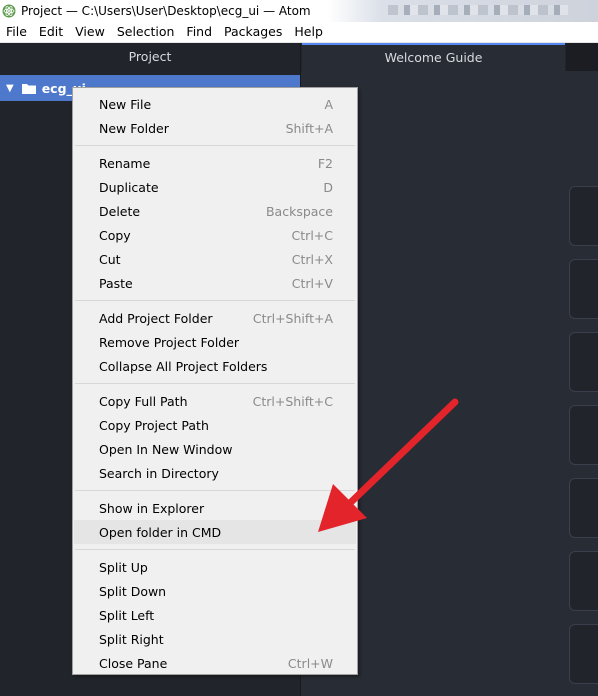 This screenshot has width=598, height=696. I want to click on blurred-taskbar-region, so click(463, 11).